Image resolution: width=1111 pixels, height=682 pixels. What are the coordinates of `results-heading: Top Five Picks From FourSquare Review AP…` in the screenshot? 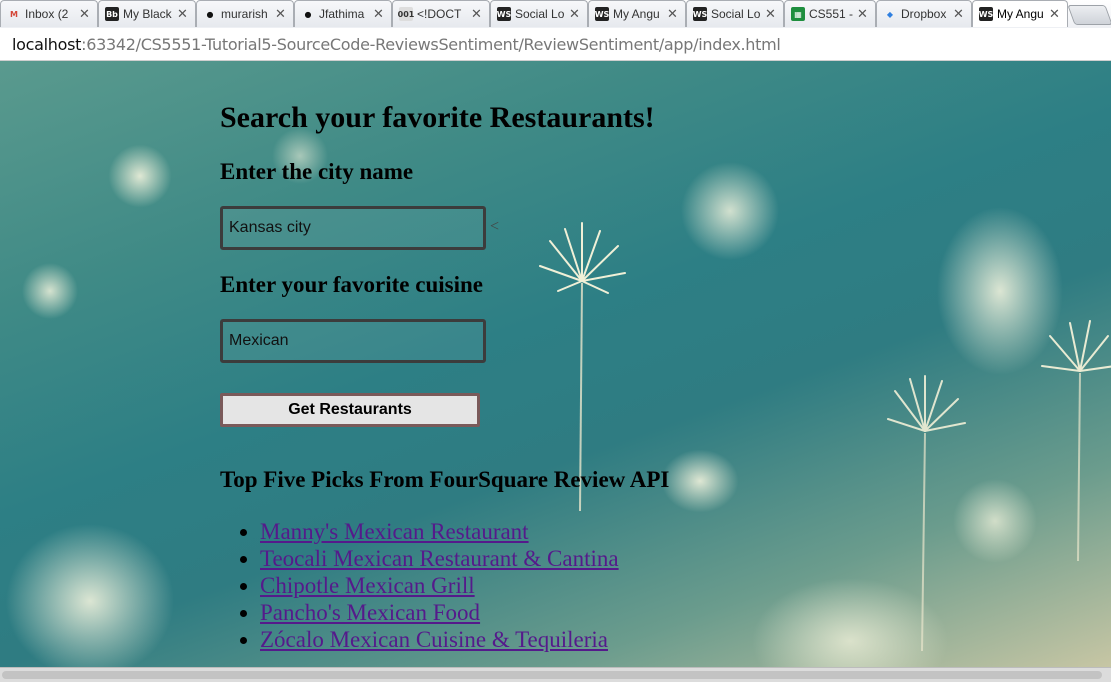 It's located at (445, 479).